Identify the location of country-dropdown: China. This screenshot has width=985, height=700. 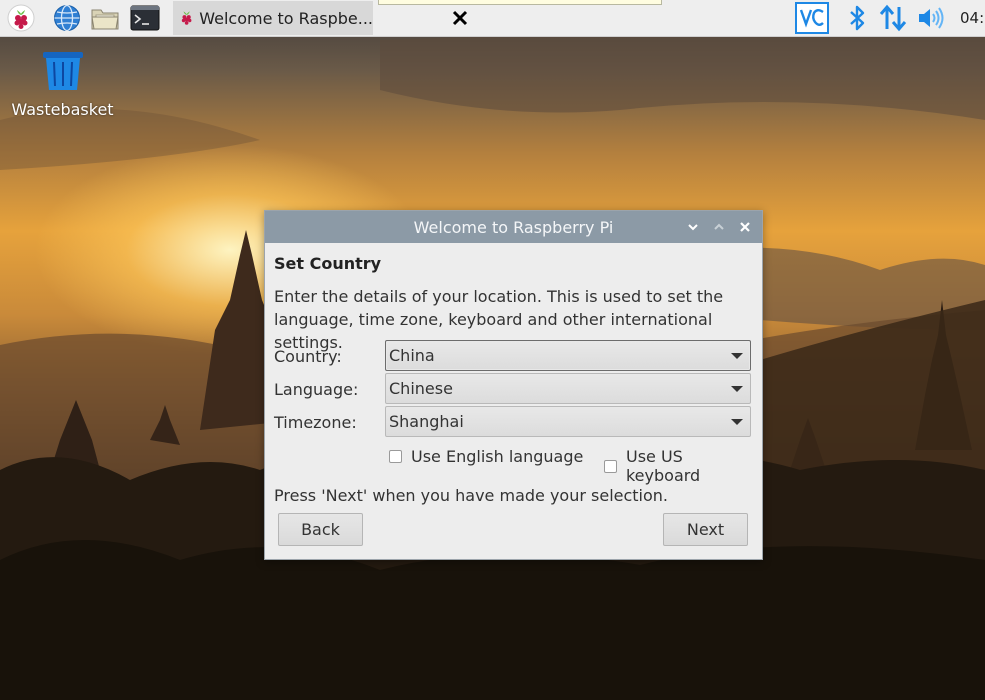
(568, 355).